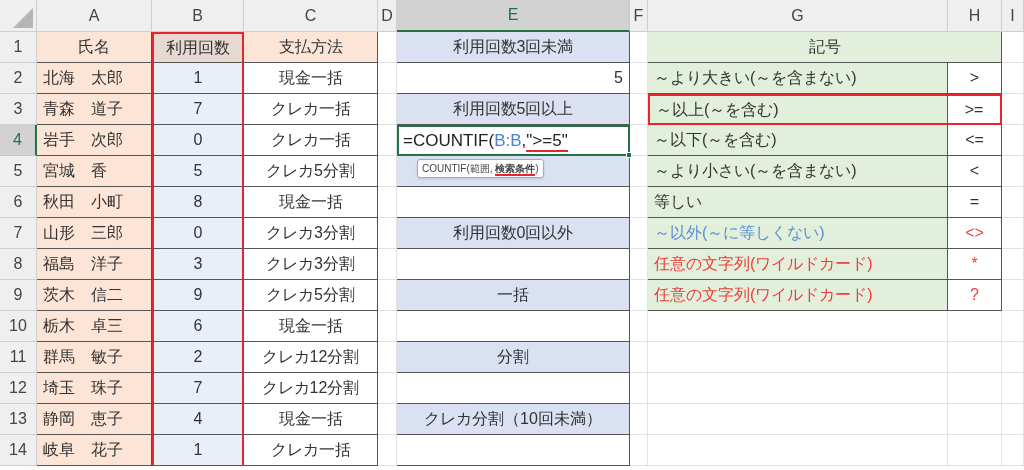  Describe the element at coordinates (18, 233) in the screenshot. I see `row-header: 7` at that location.